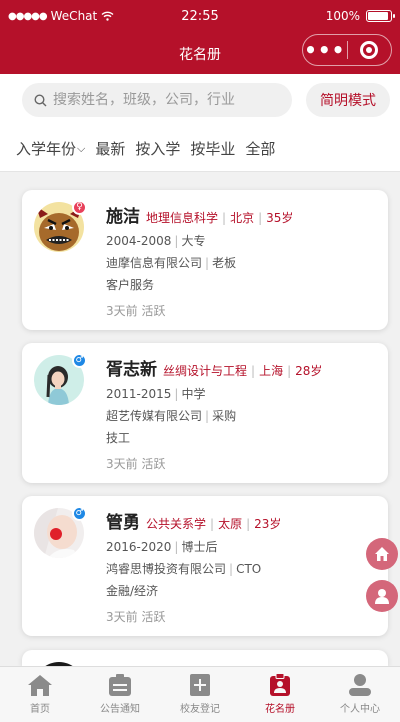 The height and width of the screenshot is (722, 400). Describe the element at coordinates (230, 524) in the screenshot. I see `alumni-city: 太原` at that location.